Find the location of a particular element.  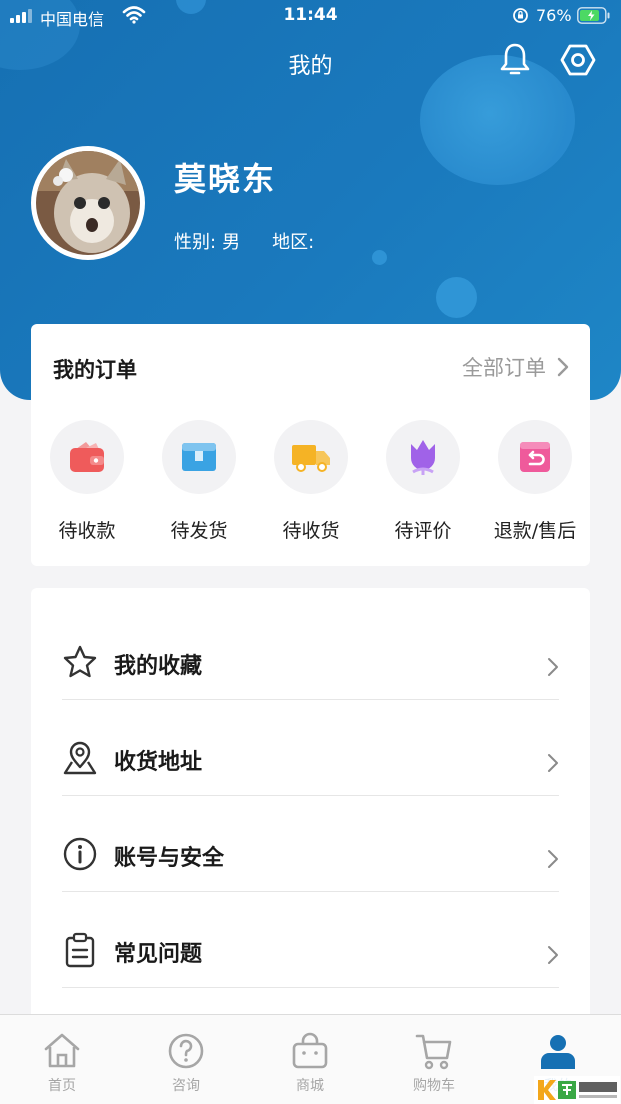

order-status-pending-payment: 待收款 is located at coordinates (87, 481).